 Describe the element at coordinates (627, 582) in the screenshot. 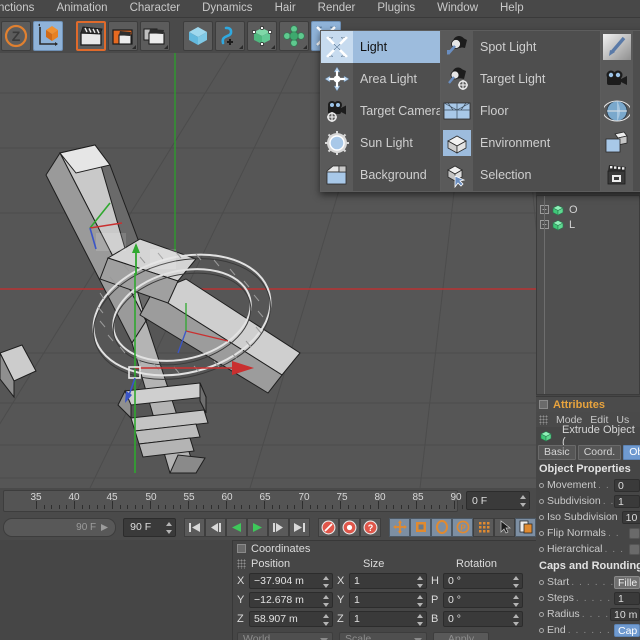

I see `prop-value: Fille` at that location.